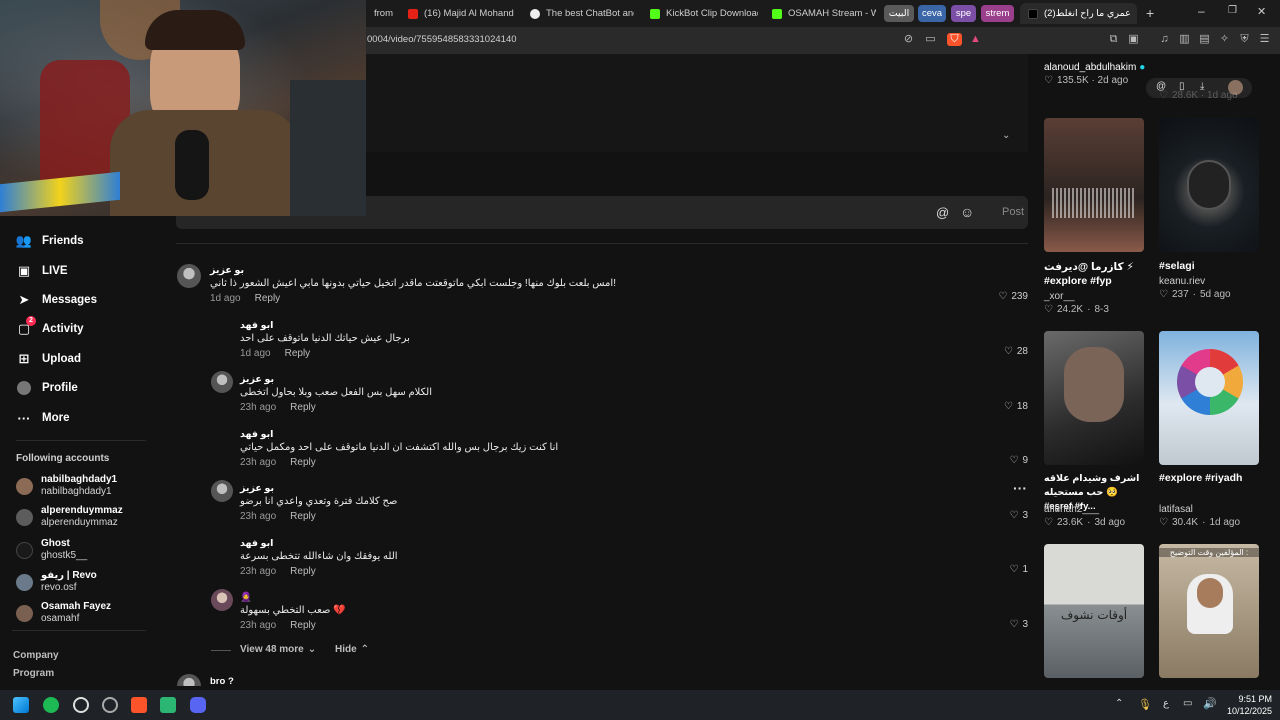  Describe the element at coordinates (1246, 705) in the screenshot. I see `clock: 9:51 PM 10/12/2025` at that location.